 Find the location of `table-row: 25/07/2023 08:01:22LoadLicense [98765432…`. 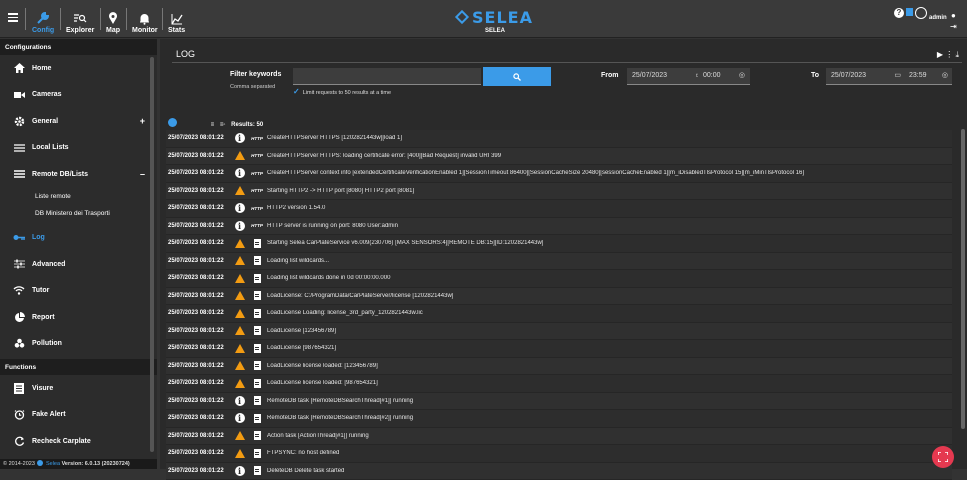

table-row: 25/07/2023 08:01:22LoadLicense [98765432… is located at coordinates (559, 349).